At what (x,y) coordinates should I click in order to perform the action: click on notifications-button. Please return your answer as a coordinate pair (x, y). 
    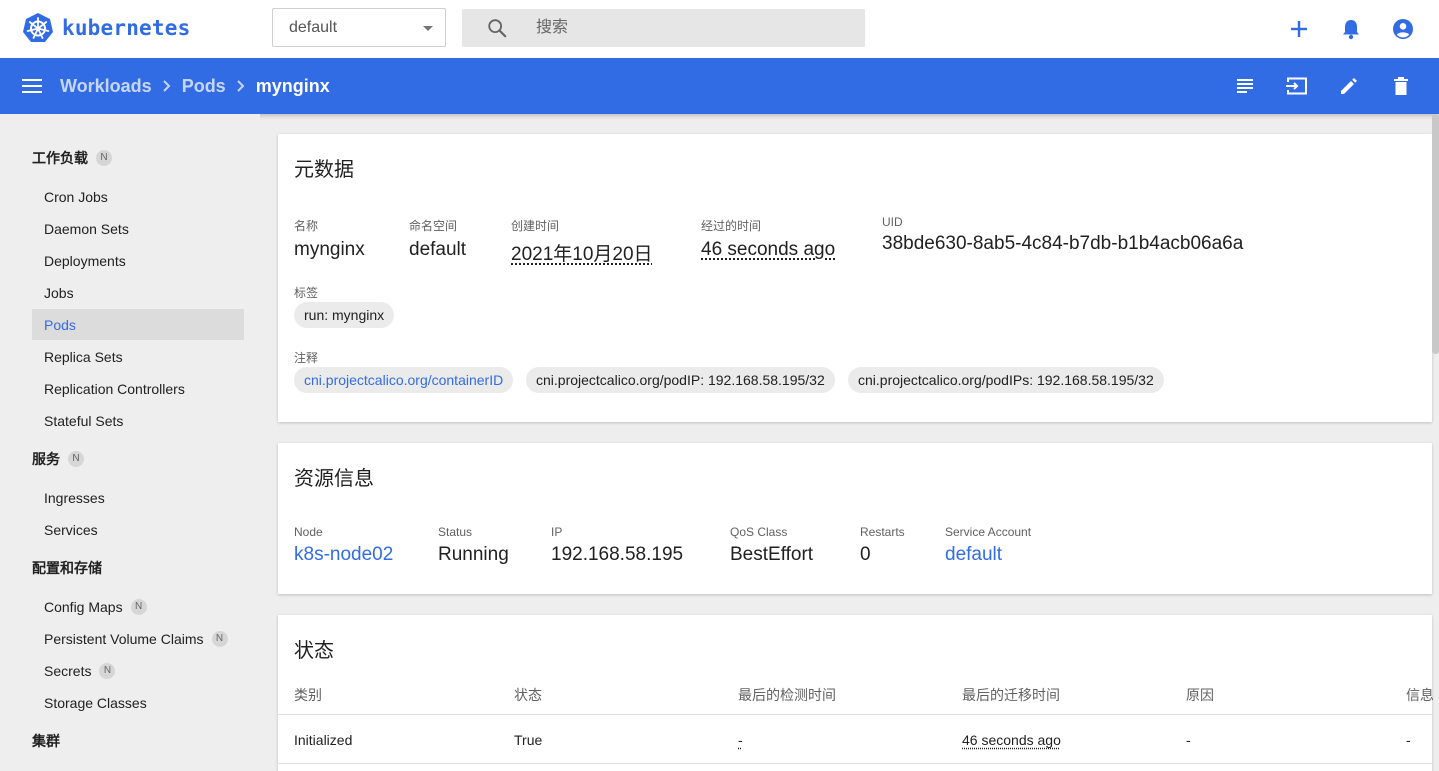
    Looking at the image, I should click on (1351, 29).